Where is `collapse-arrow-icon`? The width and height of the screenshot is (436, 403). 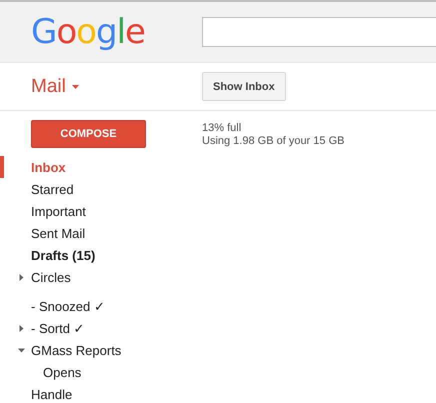 collapse-arrow-icon is located at coordinates (21, 350).